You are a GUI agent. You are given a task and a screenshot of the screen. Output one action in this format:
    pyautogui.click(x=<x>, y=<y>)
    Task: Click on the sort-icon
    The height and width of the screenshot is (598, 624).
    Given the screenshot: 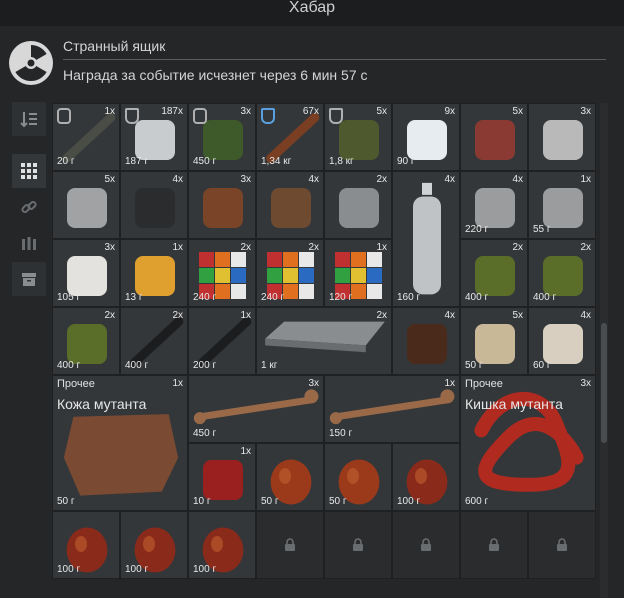 What is the action you would take?
    pyautogui.click(x=28, y=120)
    